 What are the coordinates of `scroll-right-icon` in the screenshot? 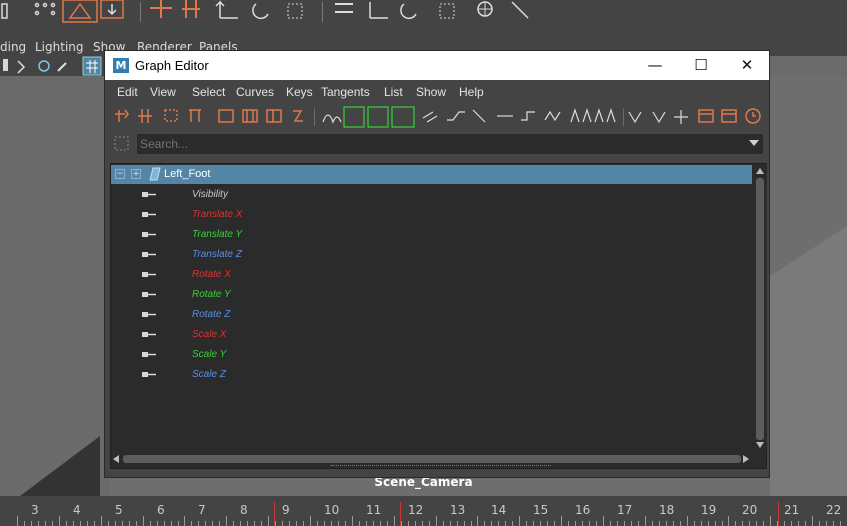 It's located at (746, 459).